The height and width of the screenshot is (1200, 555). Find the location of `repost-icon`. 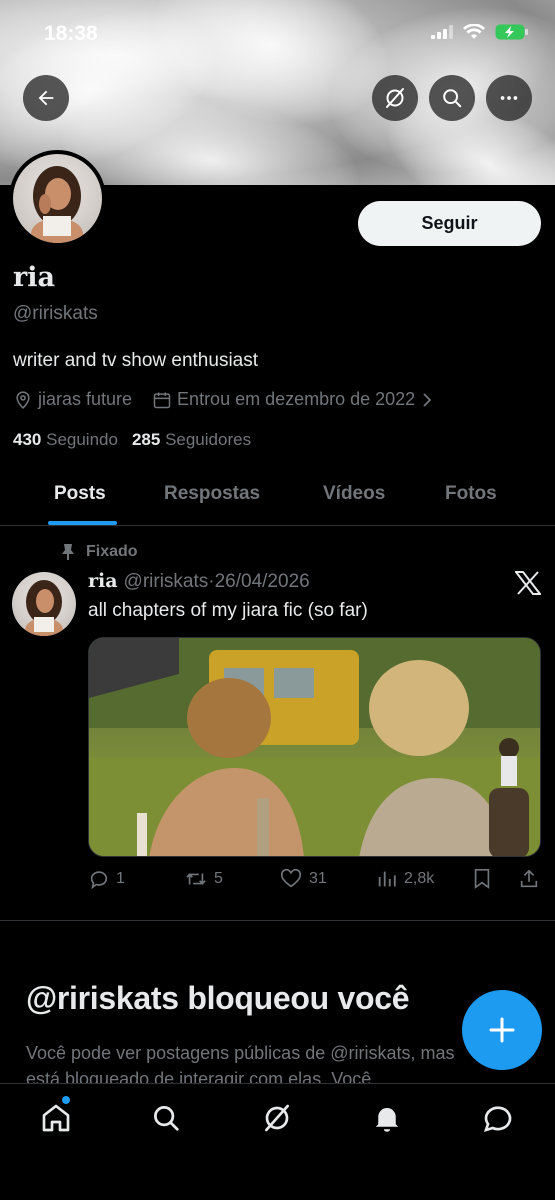

repost-icon is located at coordinates (196, 879).